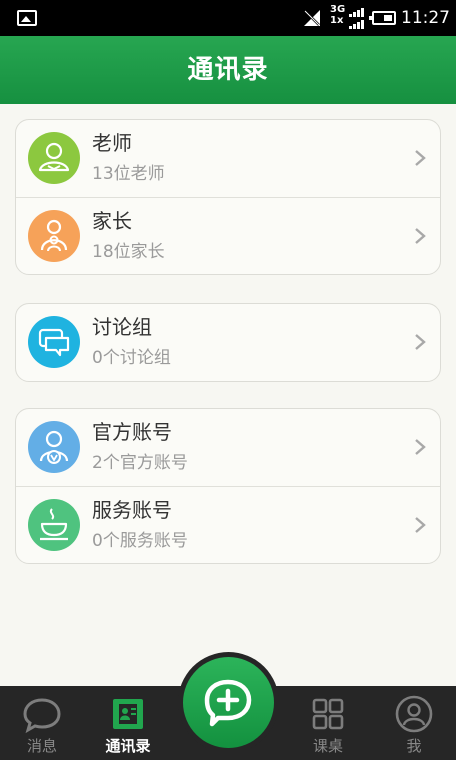 Image resolution: width=456 pixels, height=760 pixels. I want to click on network-type: 3G 1x, so click(337, 15).